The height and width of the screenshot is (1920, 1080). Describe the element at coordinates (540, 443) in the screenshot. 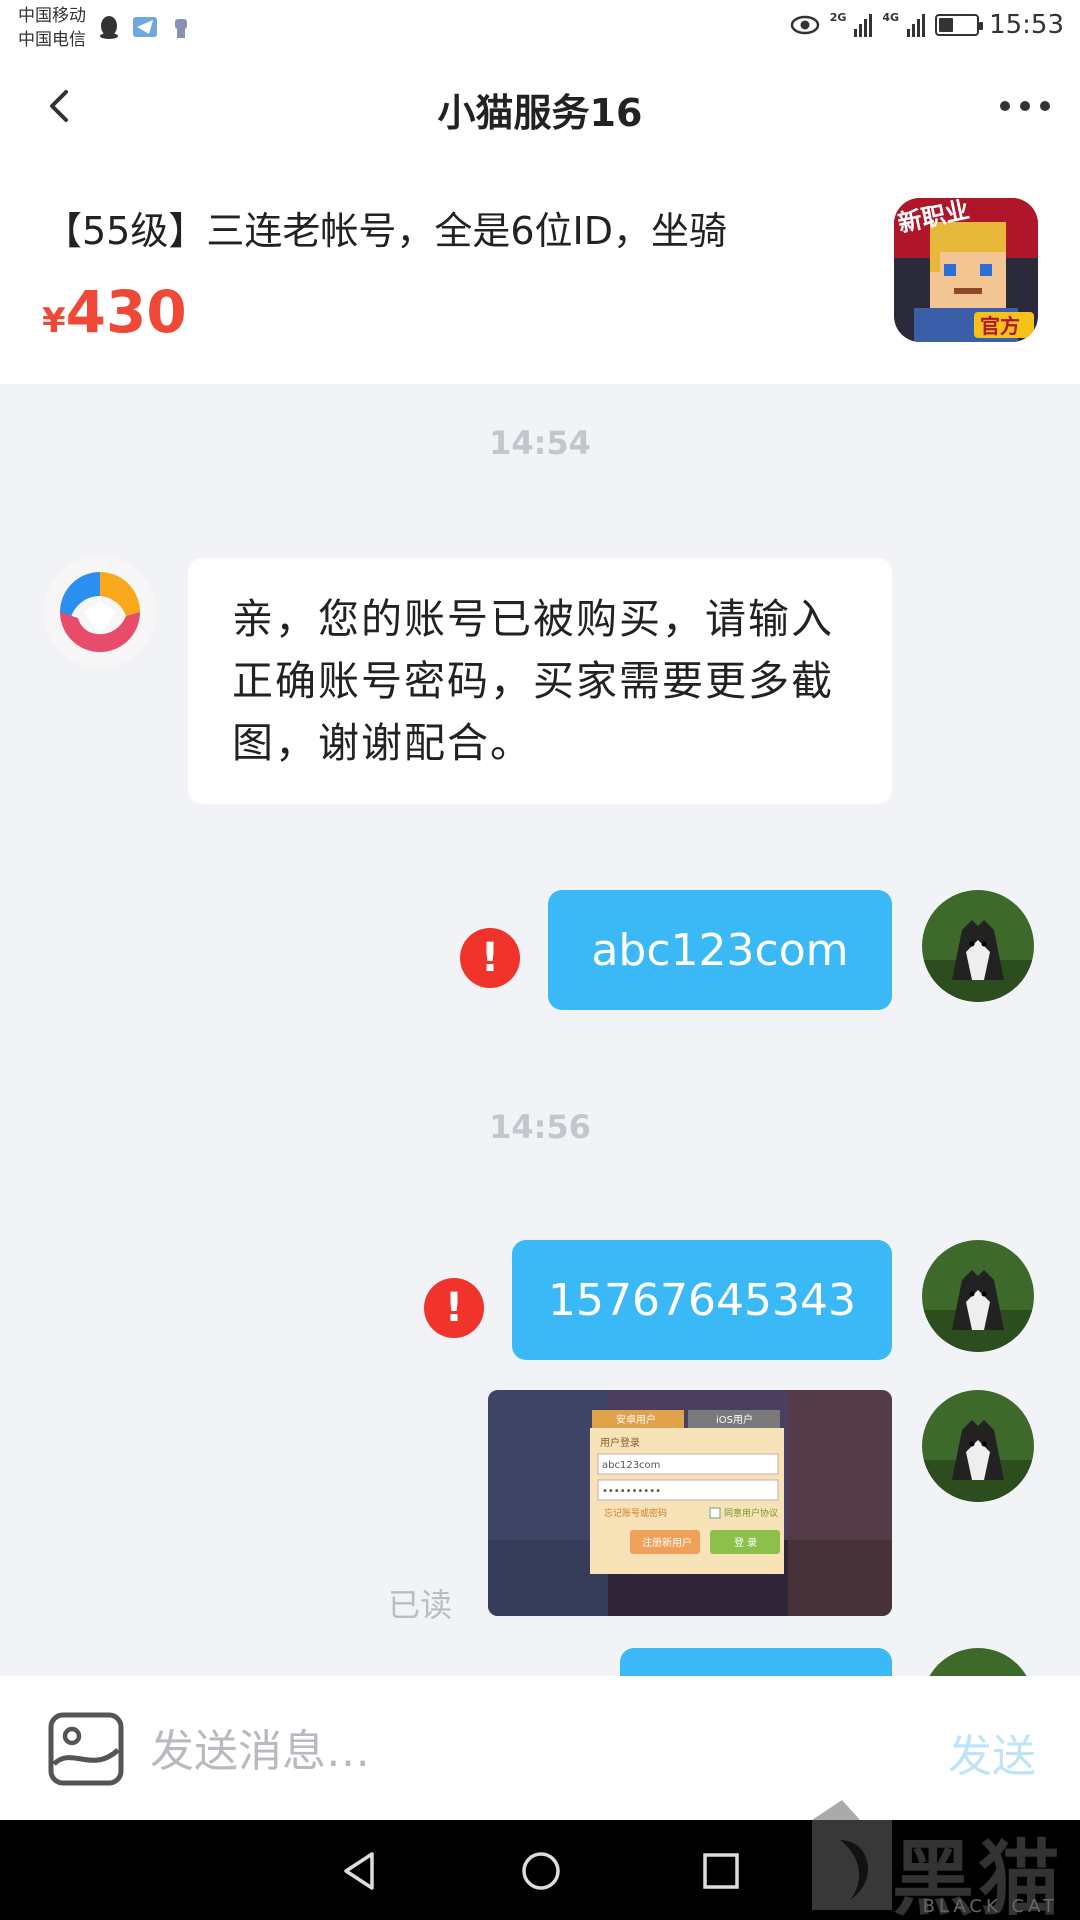

I see `timestamp: 14:54` at that location.